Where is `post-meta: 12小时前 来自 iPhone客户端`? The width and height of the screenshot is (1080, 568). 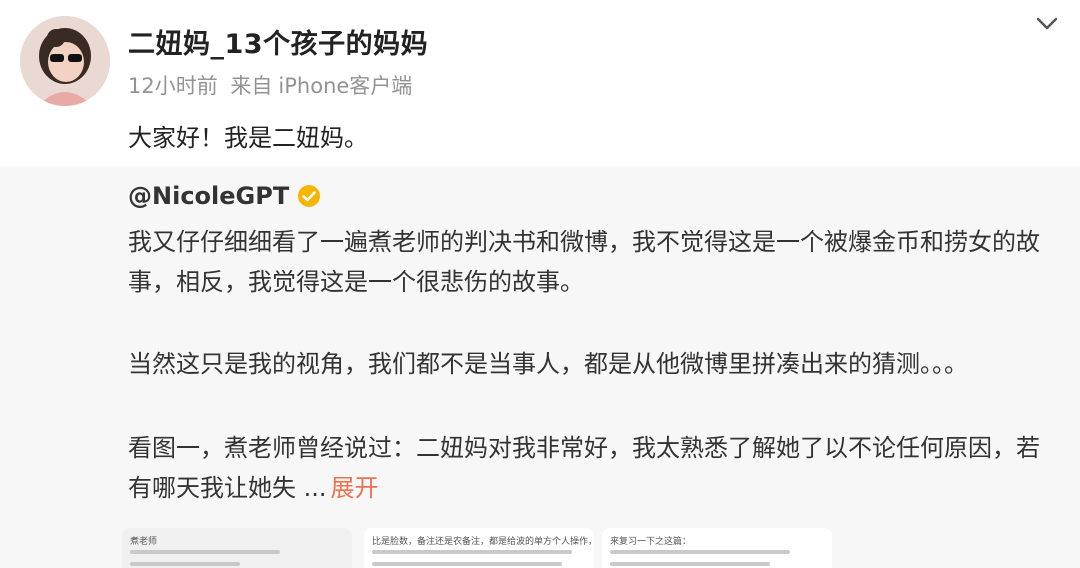 post-meta: 12小时前 来自 iPhone客户端 is located at coordinates (273, 85).